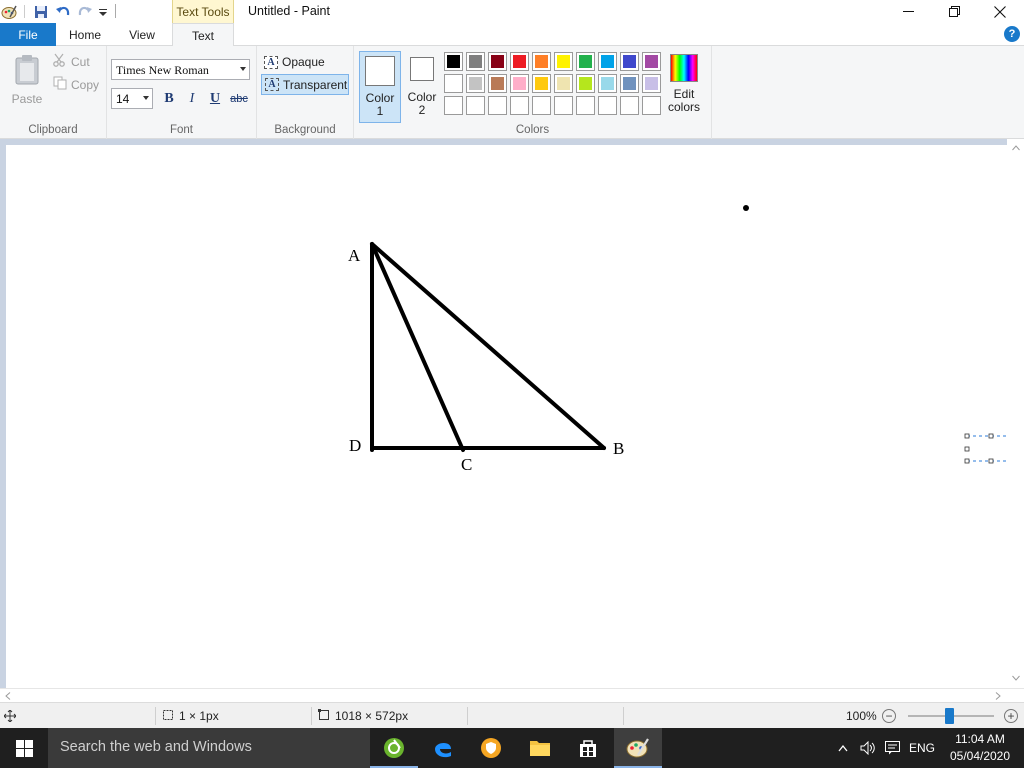 The width and height of the screenshot is (1024, 768). What do you see at coordinates (512, 695) in the screenshot?
I see `horizontal-scrollbar` at bounding box center [512, 695].